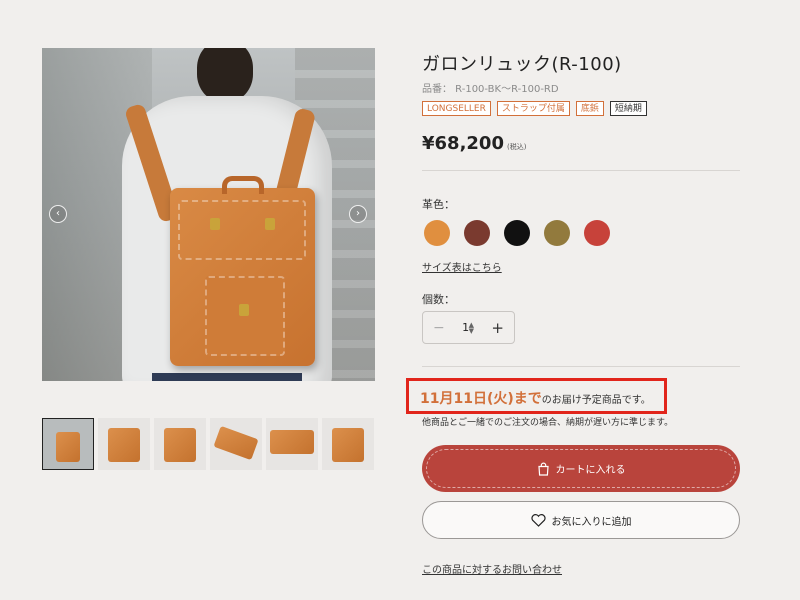 This screenshot has height=600, width=800. Describe the element at coordinates (225, 75) in the screenshot. I see `model-head` at that location.